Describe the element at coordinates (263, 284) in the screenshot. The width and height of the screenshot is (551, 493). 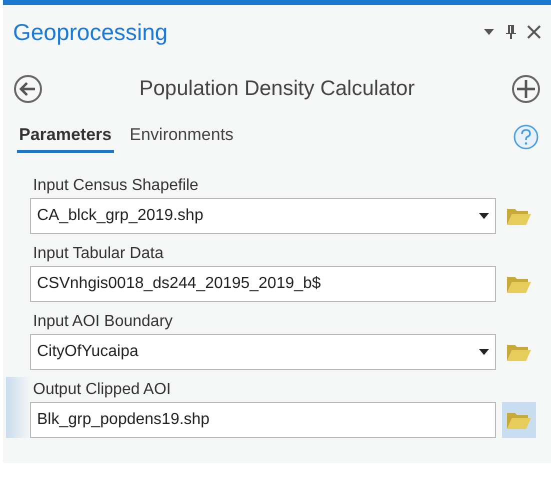
I see `input-field: CSVnhgis0018_ds244_20195_2019_b$` at that location.